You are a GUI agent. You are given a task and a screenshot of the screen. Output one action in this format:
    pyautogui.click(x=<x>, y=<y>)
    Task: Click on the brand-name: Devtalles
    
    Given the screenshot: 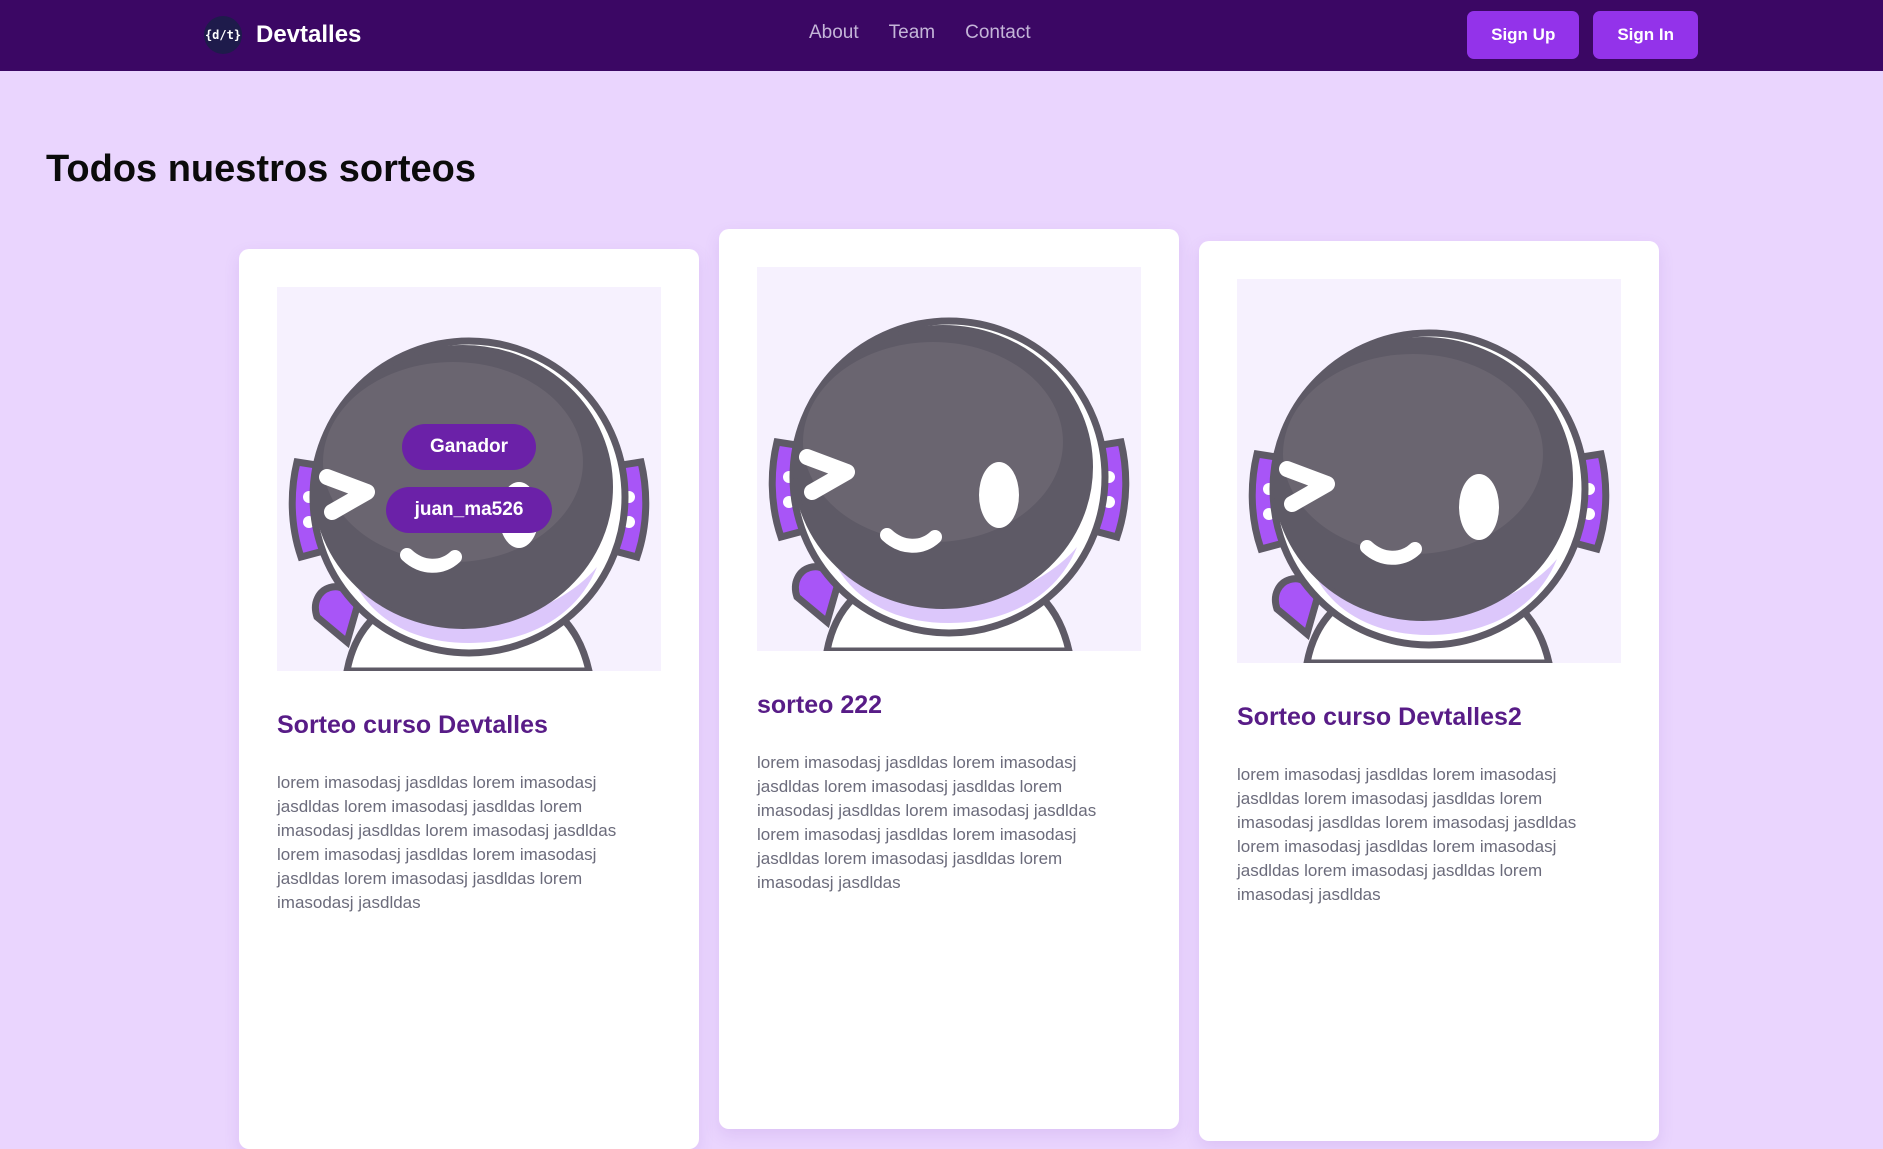 What is the action you would take?
    pyautogui.click(x=309, y=34)
    